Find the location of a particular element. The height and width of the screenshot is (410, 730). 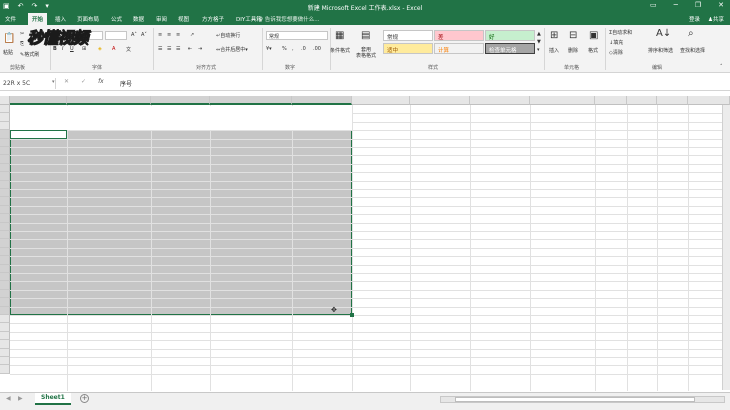

ribbon-display-icon: ▭ is located at coordinates (653, 5).